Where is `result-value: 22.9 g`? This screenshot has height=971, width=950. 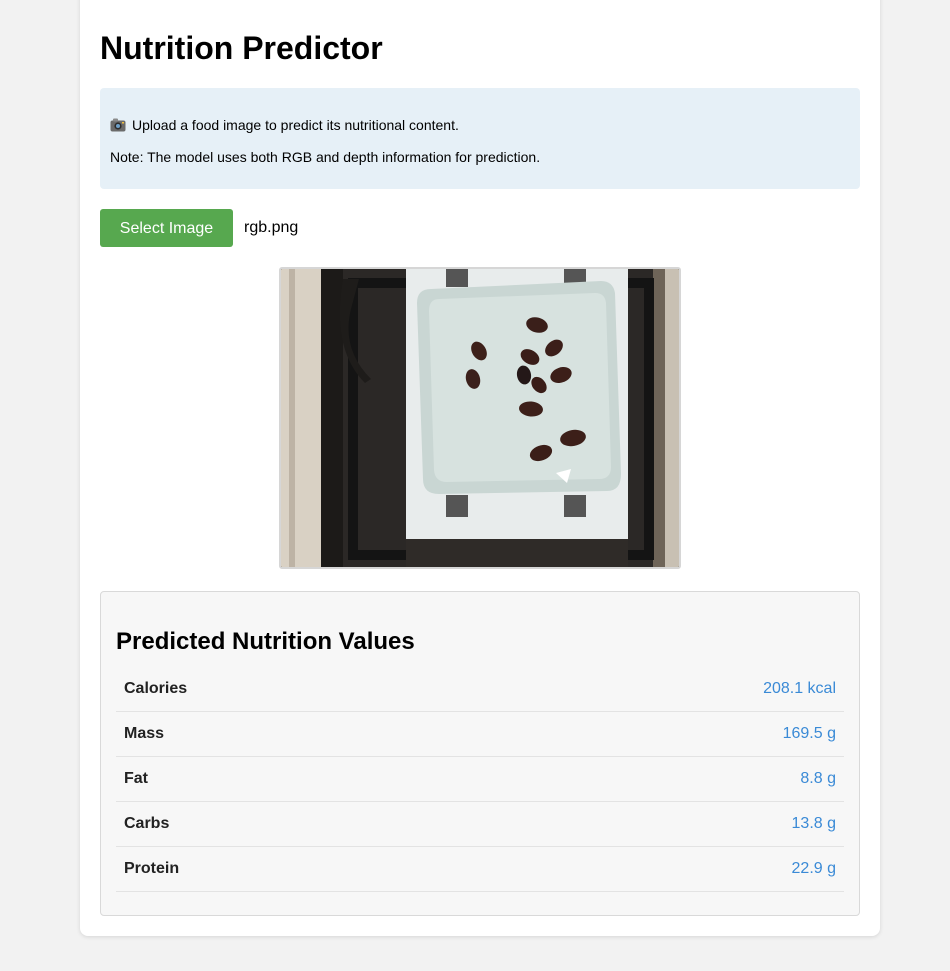 result-value: 22.9 g is located at coordinates (813, 868).